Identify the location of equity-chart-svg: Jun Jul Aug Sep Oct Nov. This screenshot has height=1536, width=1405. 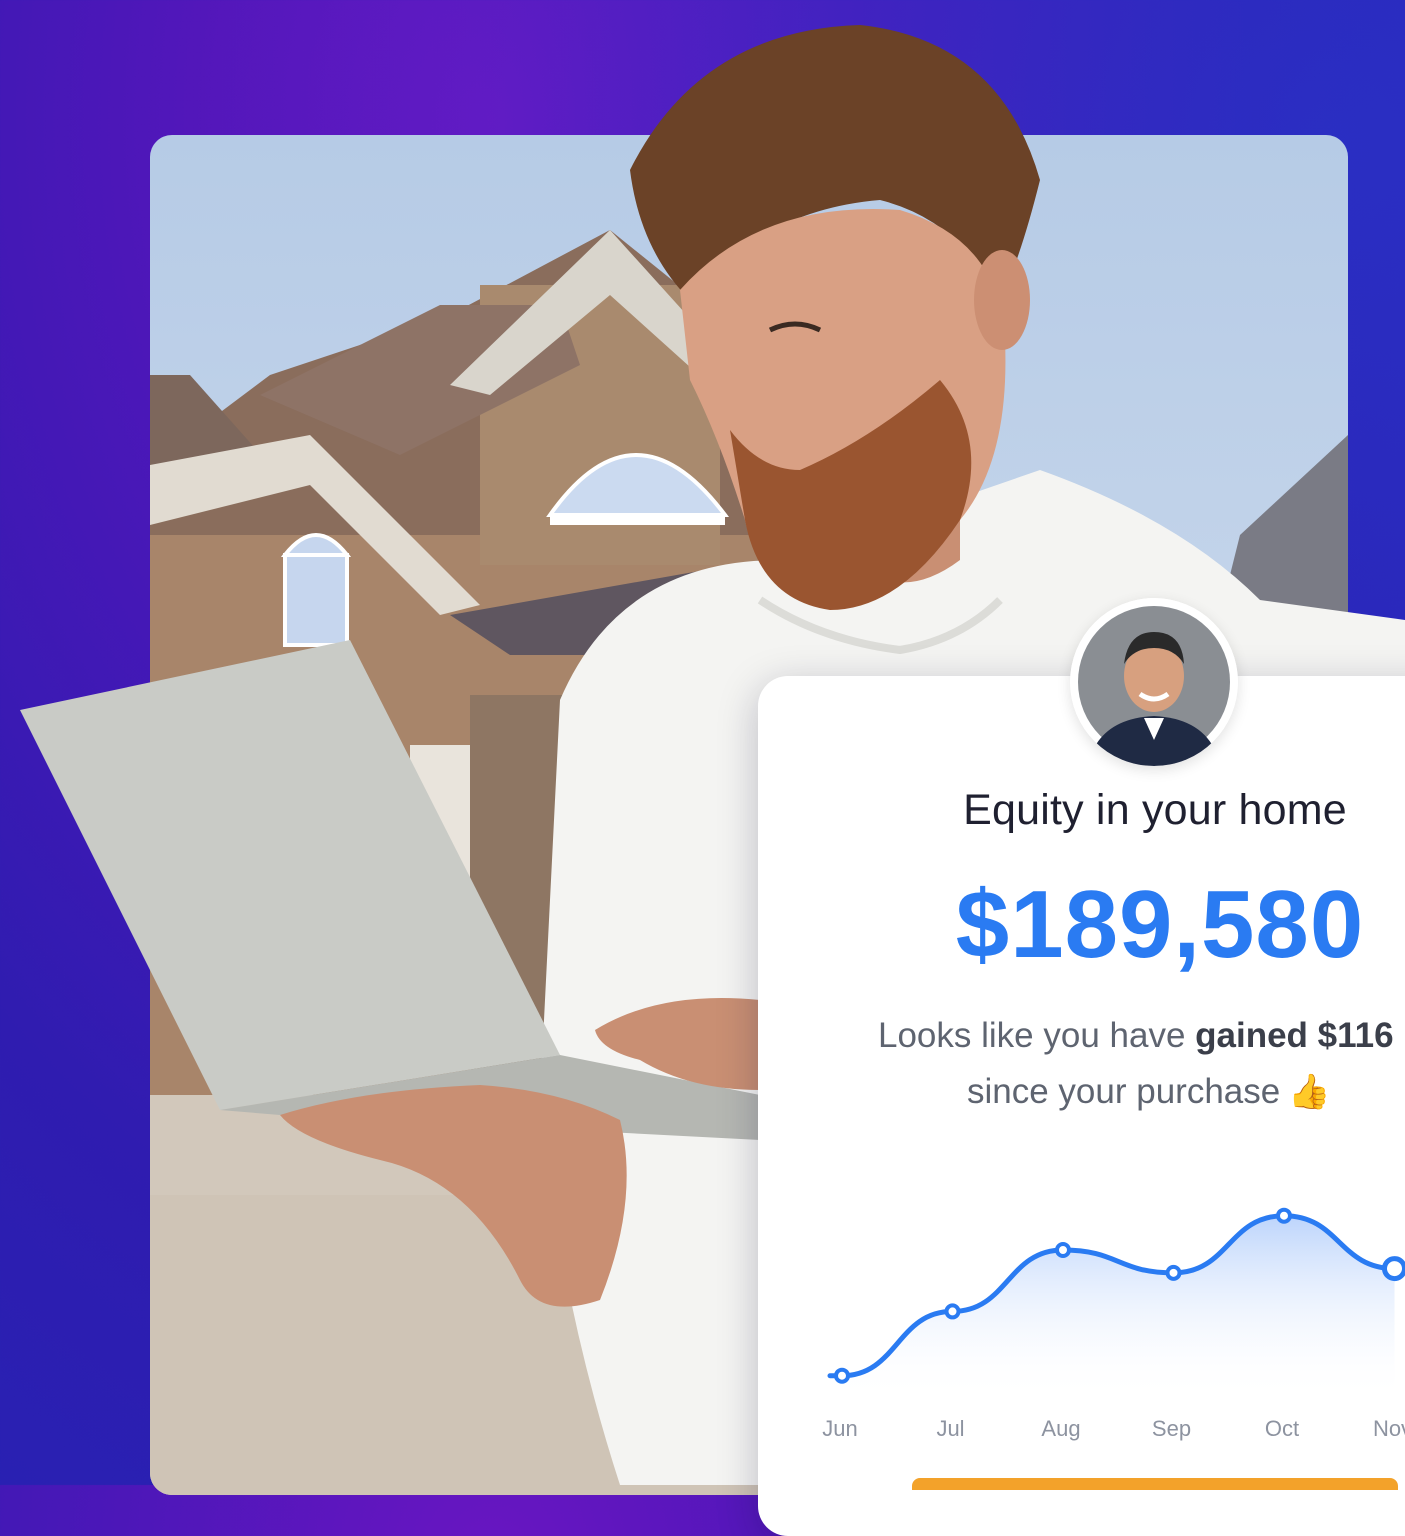
(1113, 1324).